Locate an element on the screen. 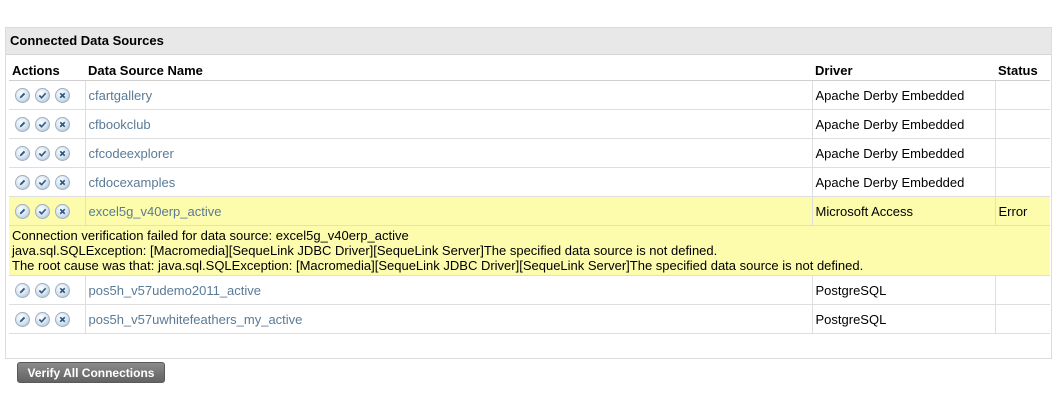 The image size is (1057, 399). data-source-name-link: pos5h_v57udemo2011_active is located at coordinates (175, 290).